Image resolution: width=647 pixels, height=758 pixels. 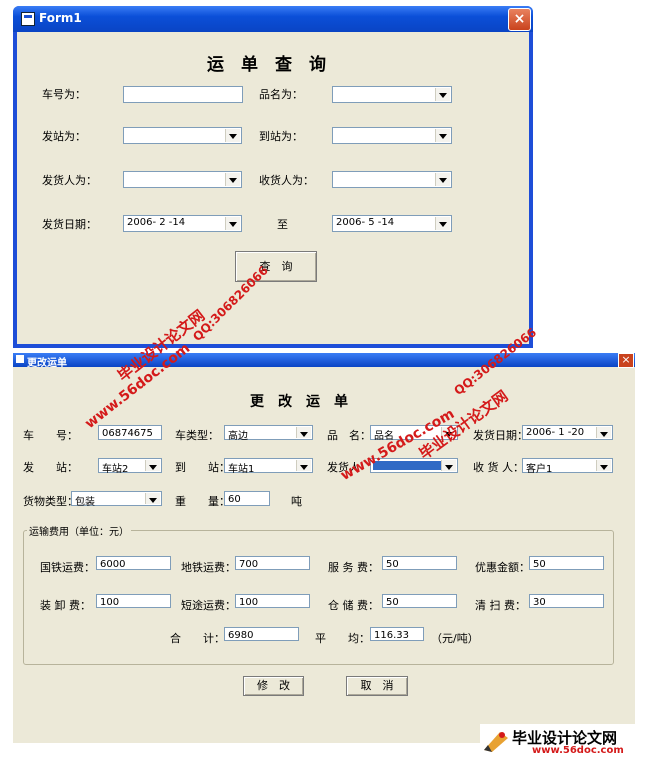 I want to click on receiver-select: 客户1, so click(x=567, y=466).